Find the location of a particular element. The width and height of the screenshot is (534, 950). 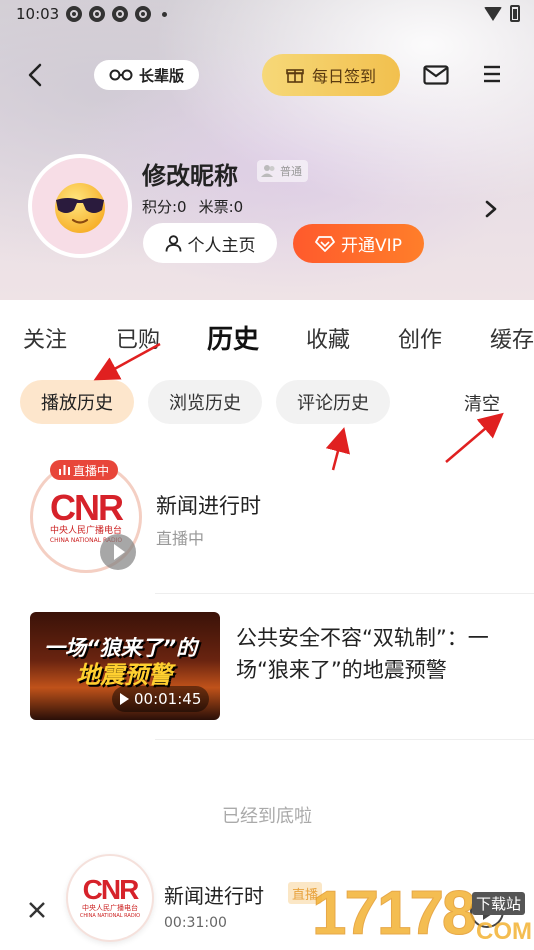

level-badge: 普通 is located at coordinates (282, 171).